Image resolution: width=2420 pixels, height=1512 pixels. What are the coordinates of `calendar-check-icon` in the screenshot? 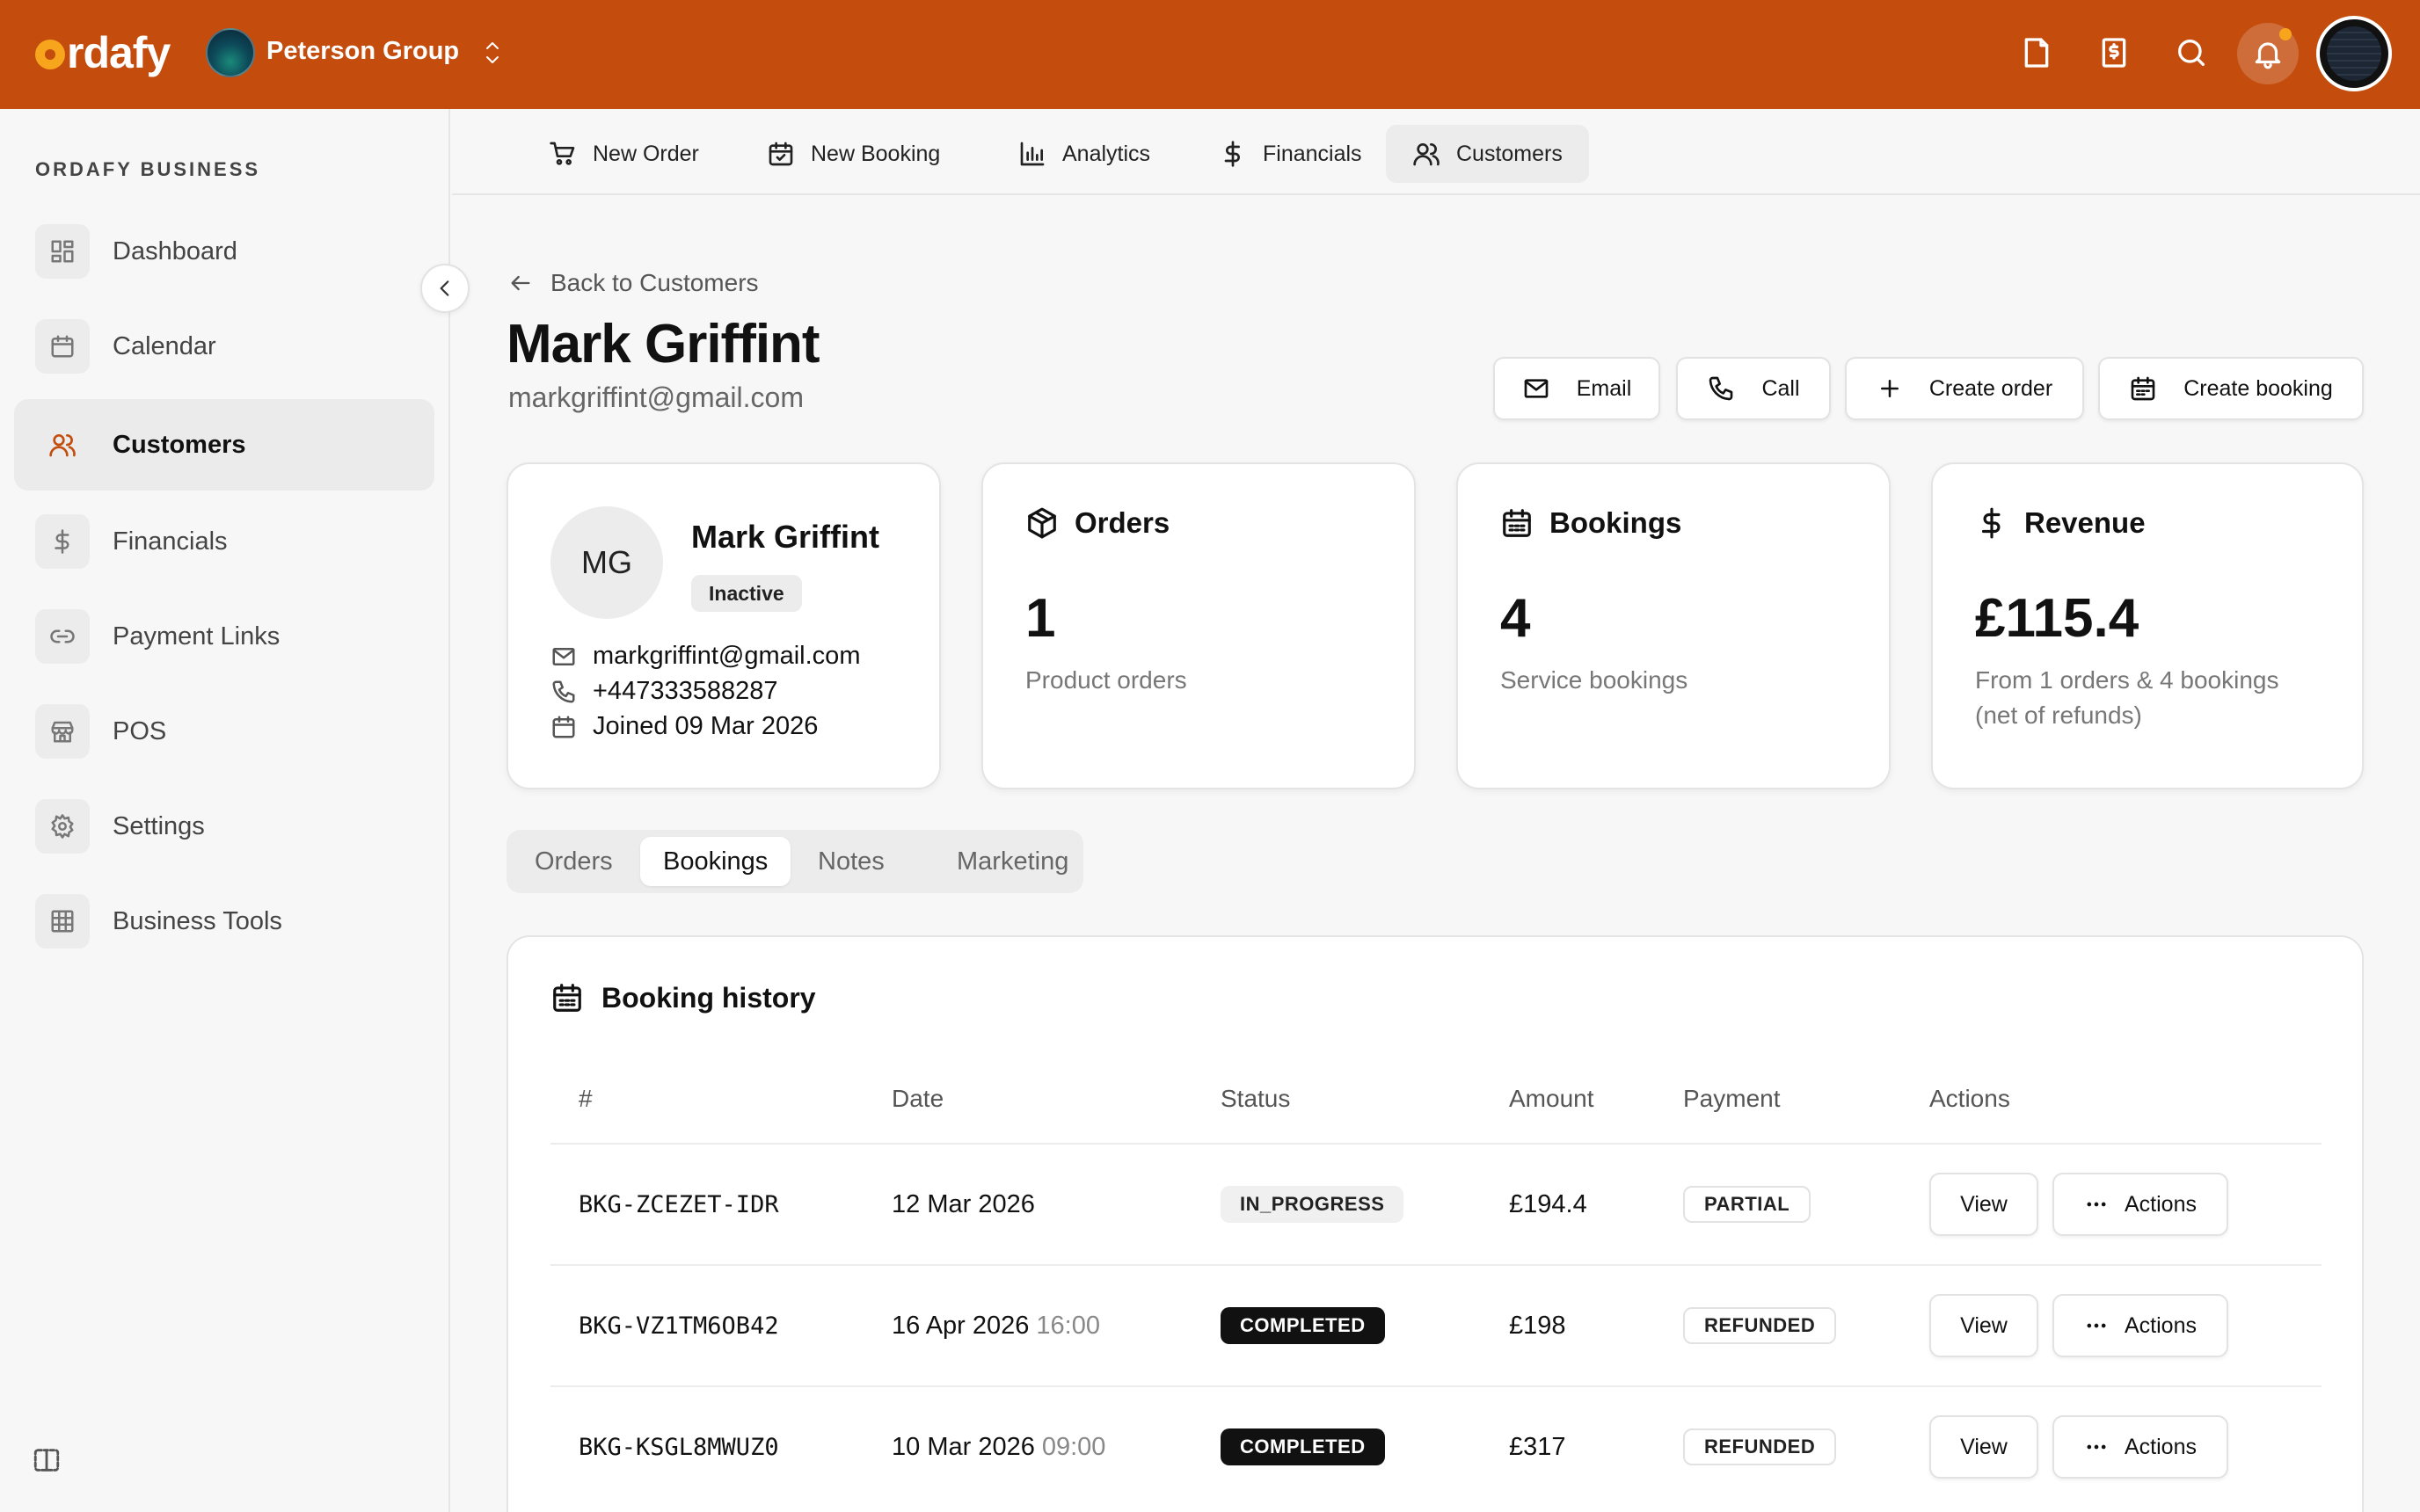 It's located at (781, 154).